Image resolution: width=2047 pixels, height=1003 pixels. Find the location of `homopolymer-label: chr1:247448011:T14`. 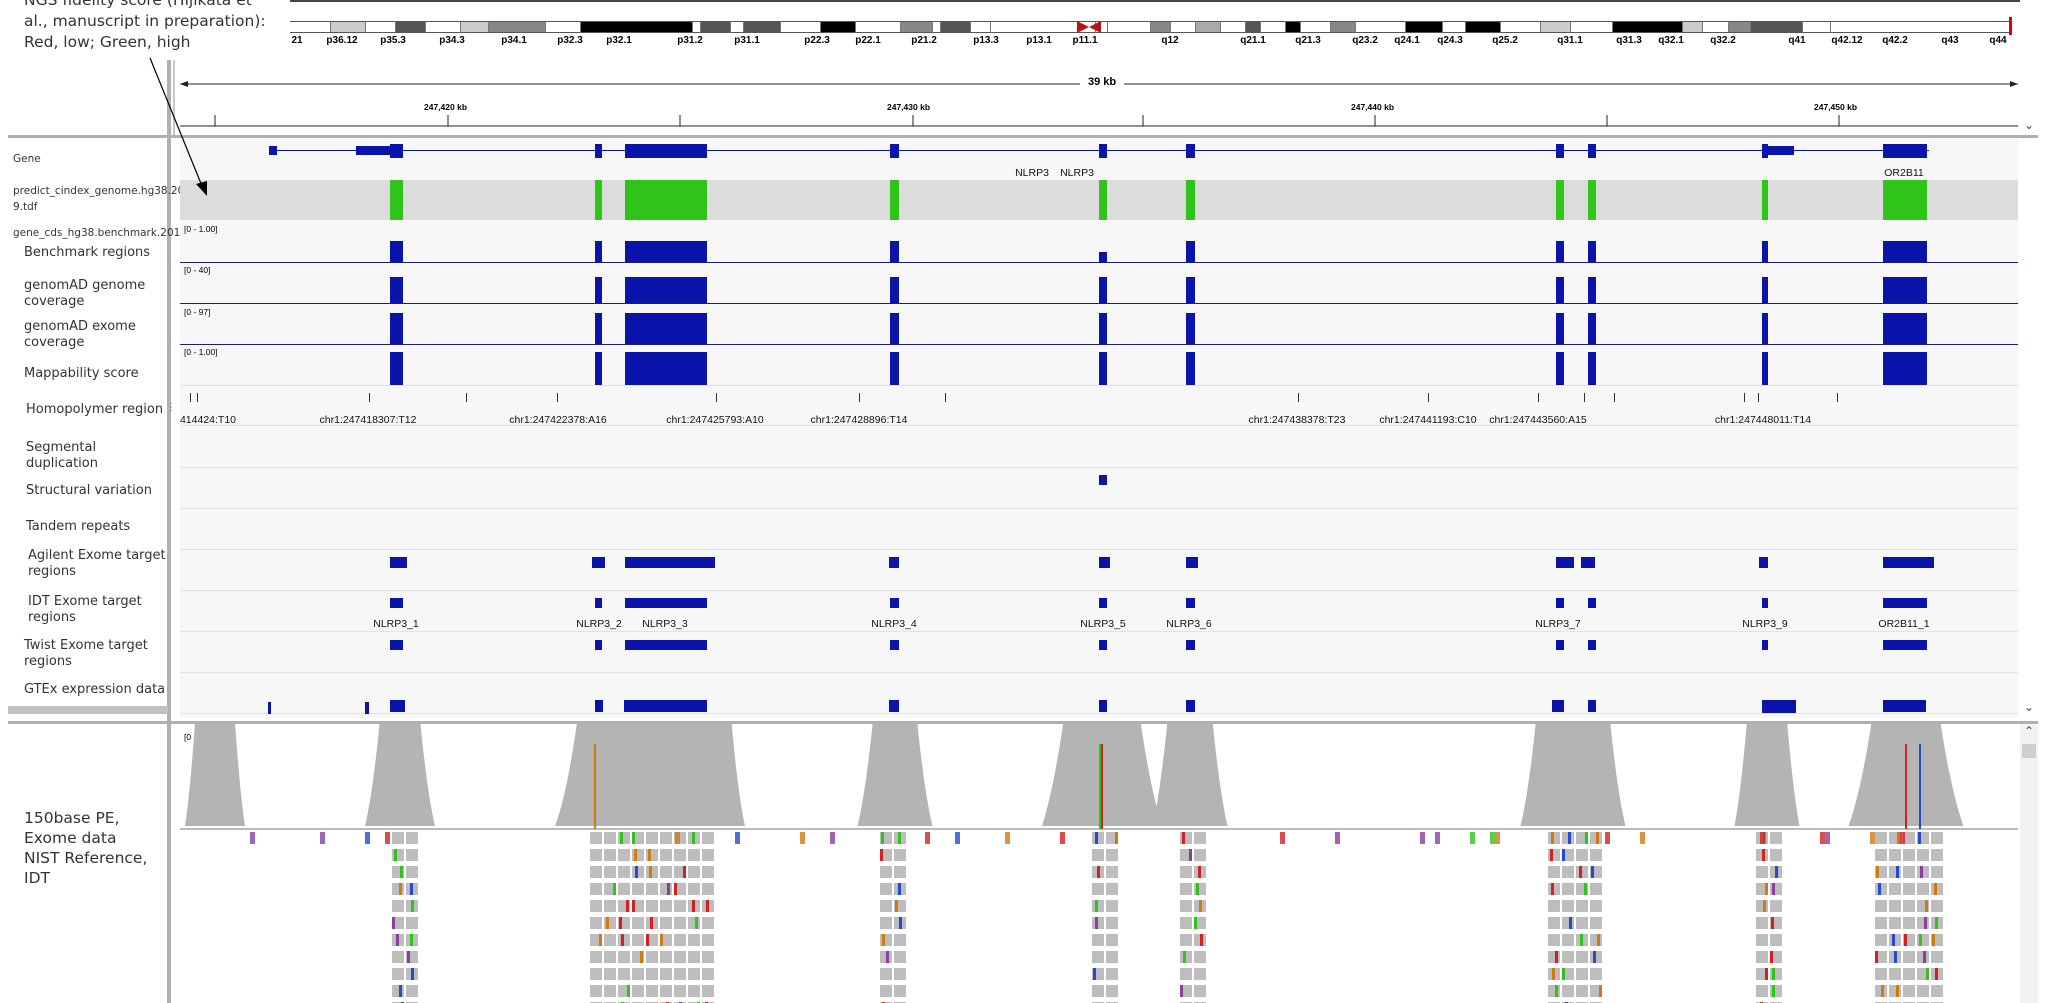

homopolymer-label: chr1:247448011:T14 is located at coordinates (1763, 420).